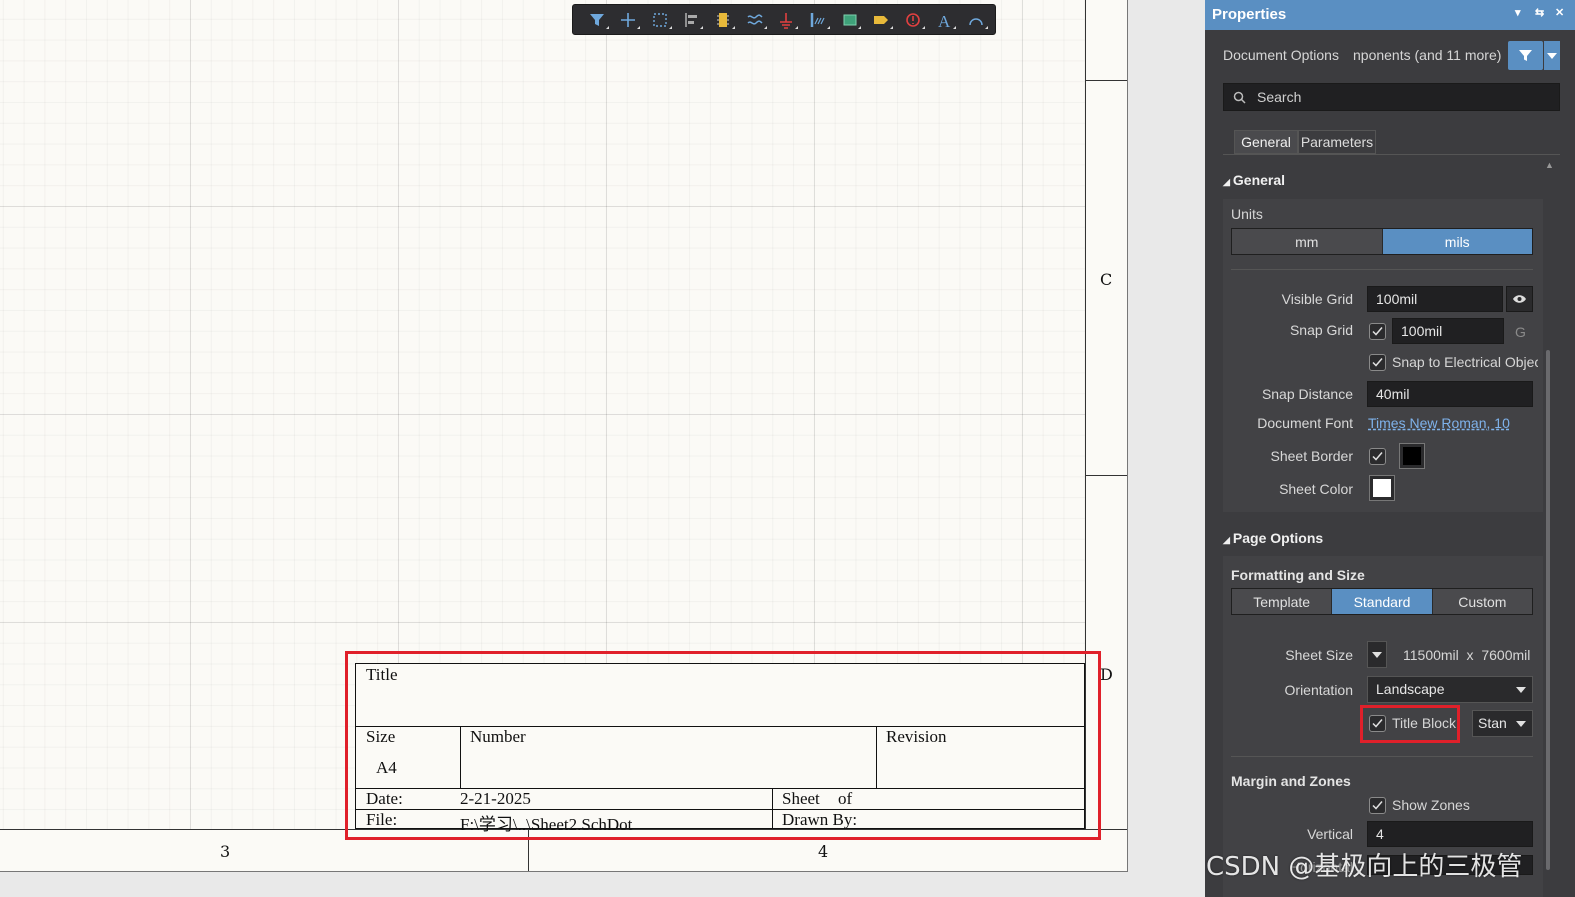 Image resolution: width=1575 pixels, height=897 pixels. I want to click on collapse-icon: ◢, so click(1226, 540).